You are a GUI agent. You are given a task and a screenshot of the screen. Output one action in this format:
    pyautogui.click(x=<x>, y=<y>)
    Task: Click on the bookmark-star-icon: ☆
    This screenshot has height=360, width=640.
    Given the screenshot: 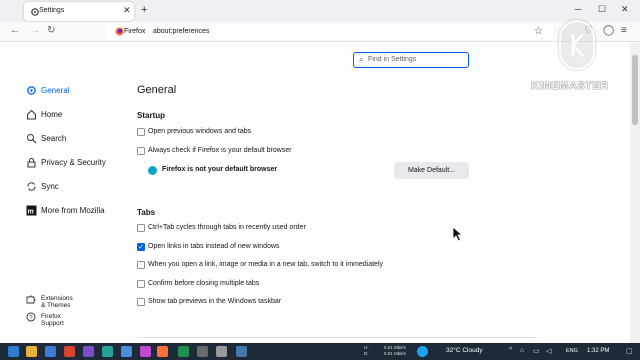 What is the action you would take?
    pyautogui.click(x=538, y=31)
    